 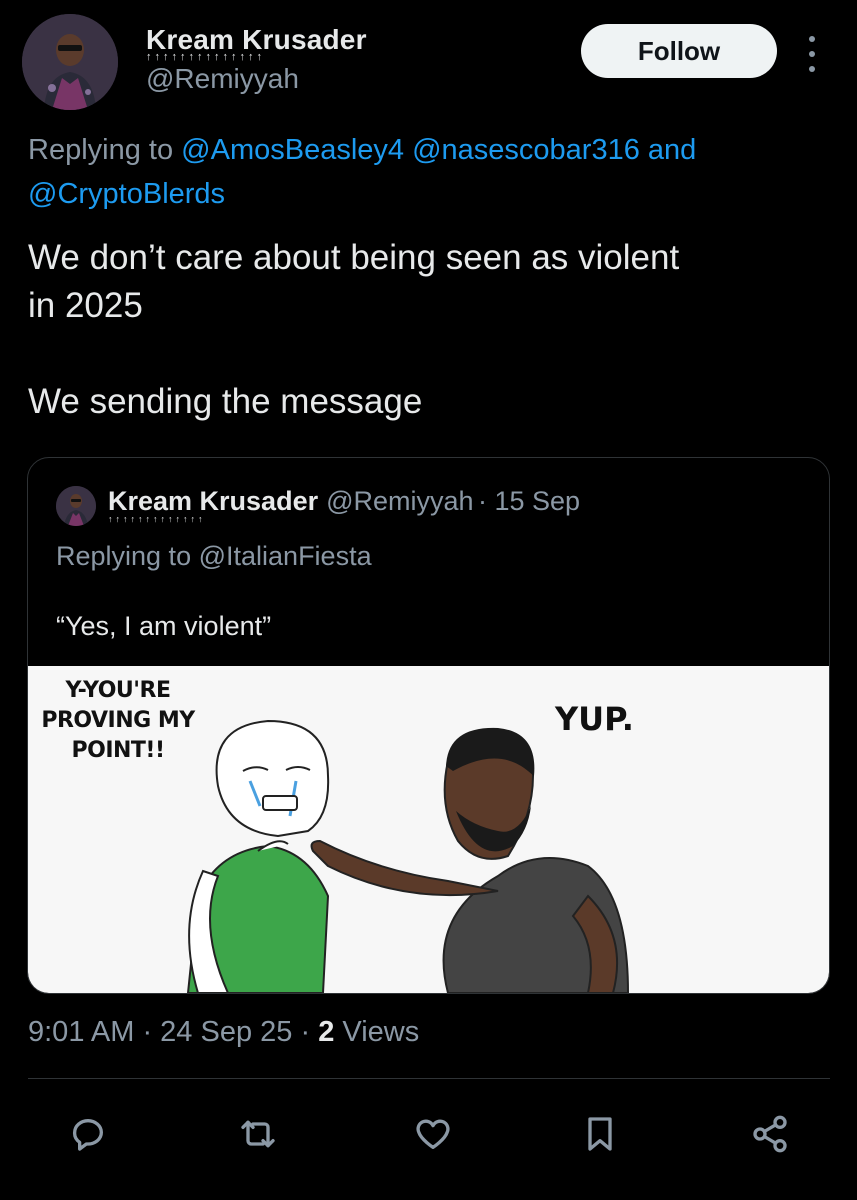 I want to click on timestamp-date: · 24 Sep 25 ·, so click(x=226, y=1032).